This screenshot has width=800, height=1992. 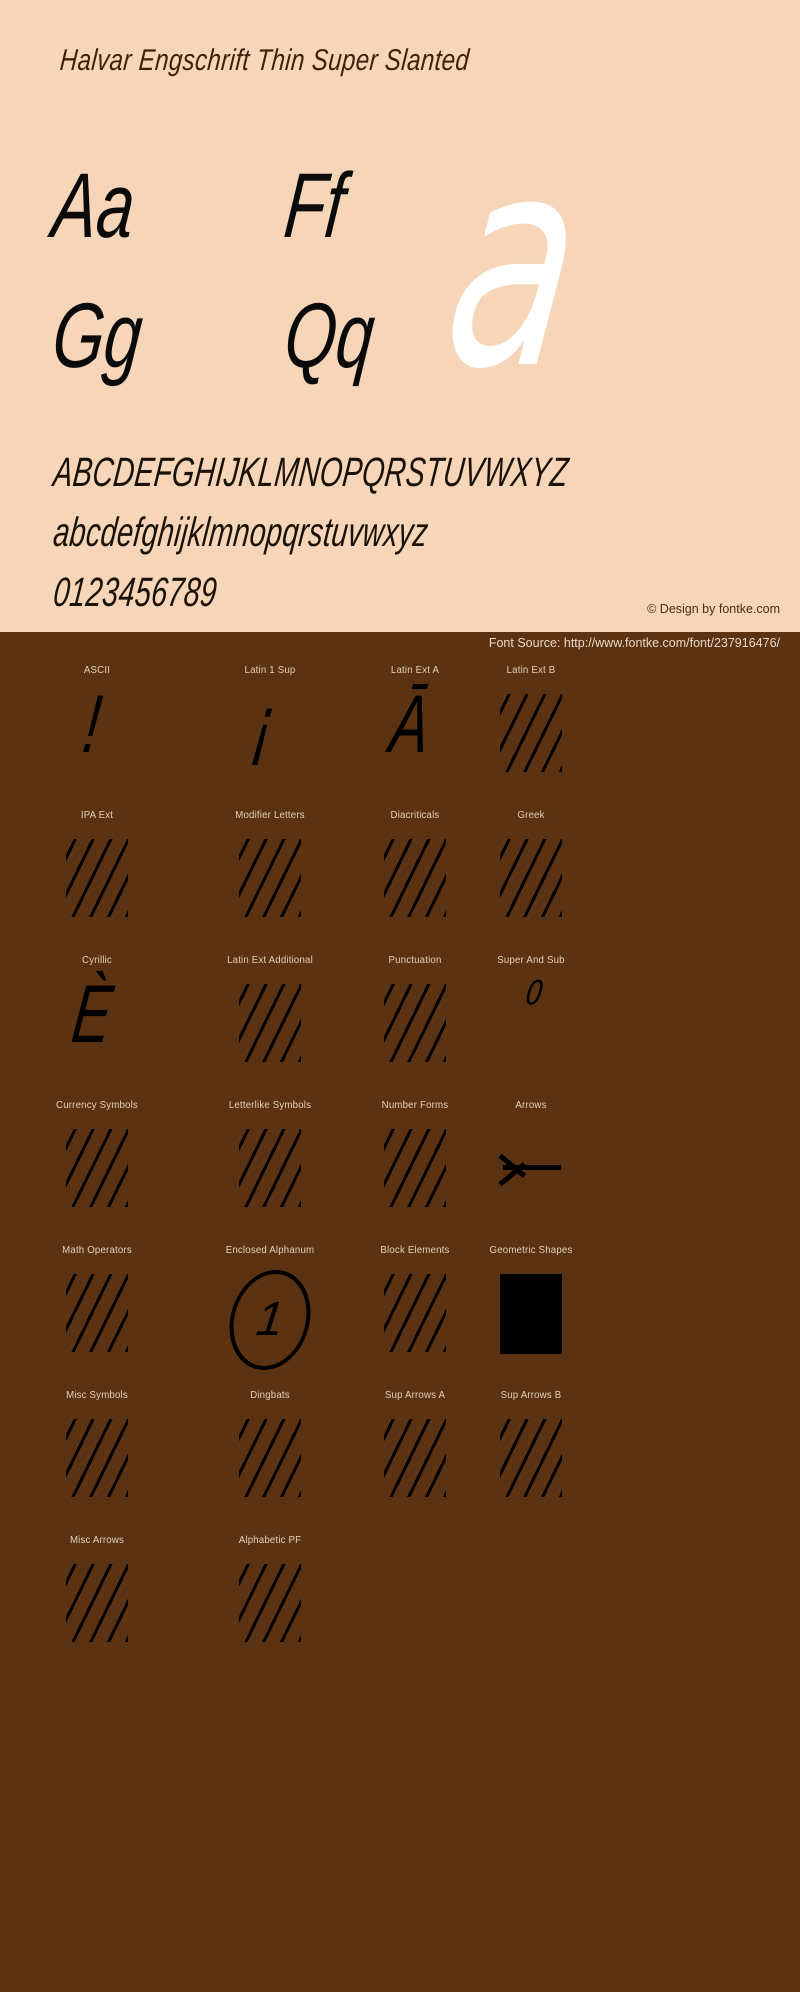 I want to click on unicode-block-glyph: ¡, so click(x=265, y=724).